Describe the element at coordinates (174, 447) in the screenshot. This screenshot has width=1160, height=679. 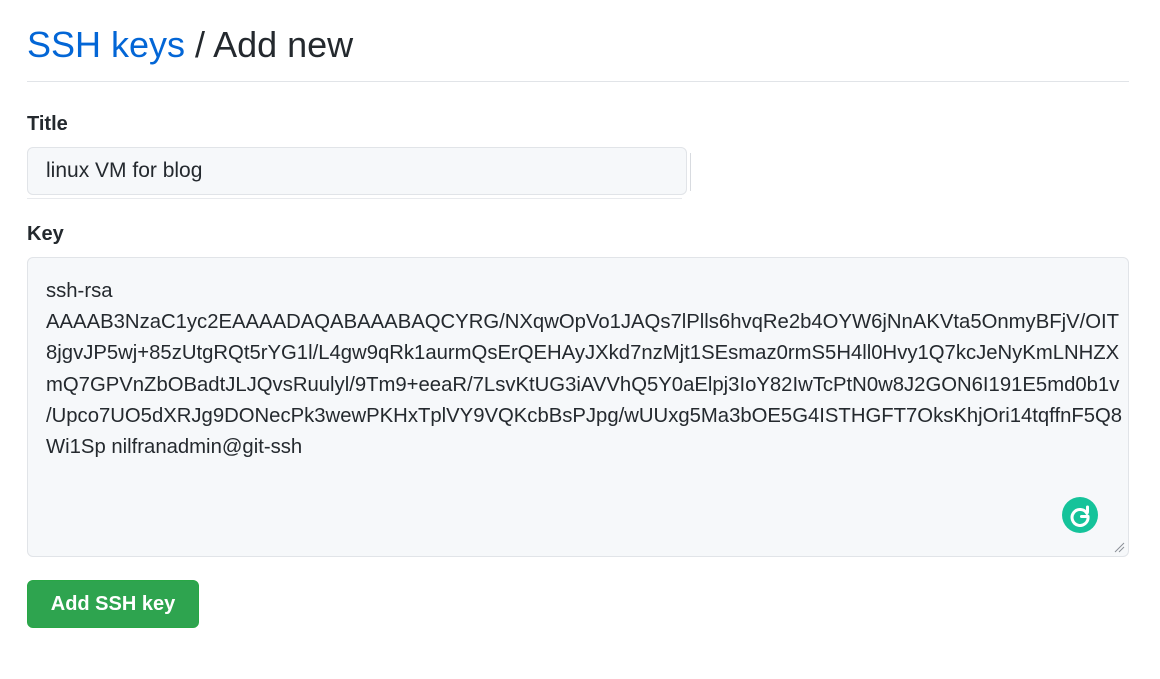
I see `key-line: Wi1Sp nilfranadmin@git-ssh` at that location.